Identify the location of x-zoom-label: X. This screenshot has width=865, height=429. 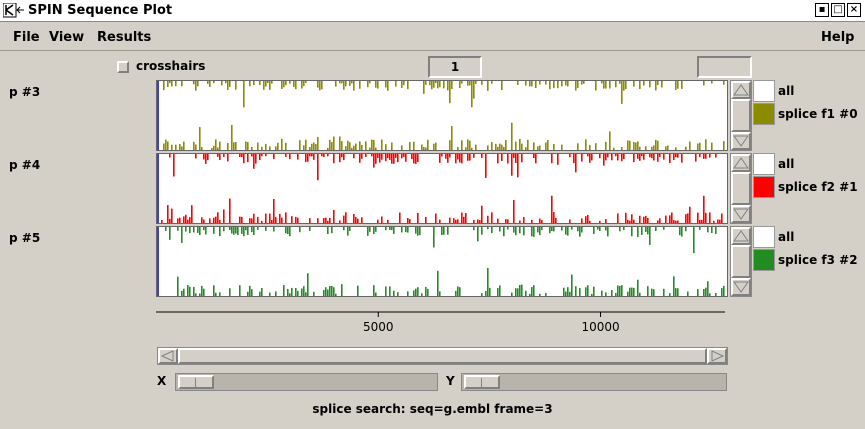
(162, 381).